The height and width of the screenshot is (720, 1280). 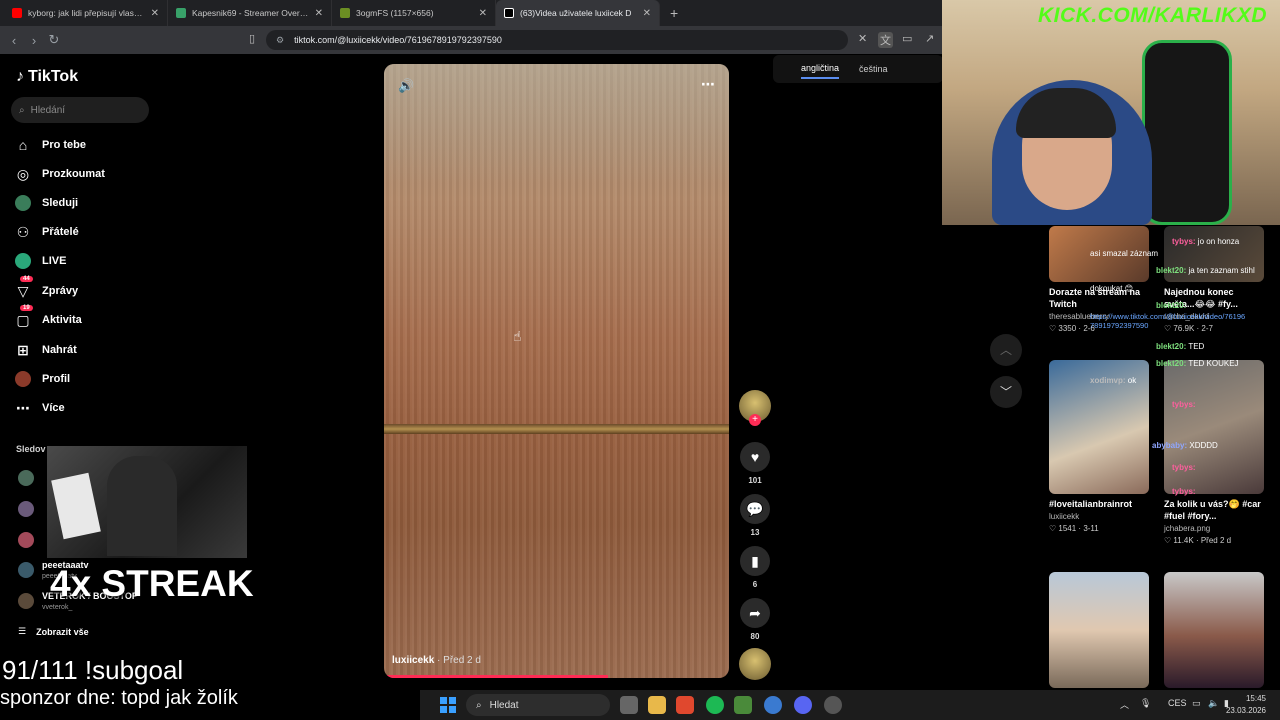 I want to click on browser-tab: Kapesnik69 - Streamer Overview & S✕, so click(x=250, y=13).